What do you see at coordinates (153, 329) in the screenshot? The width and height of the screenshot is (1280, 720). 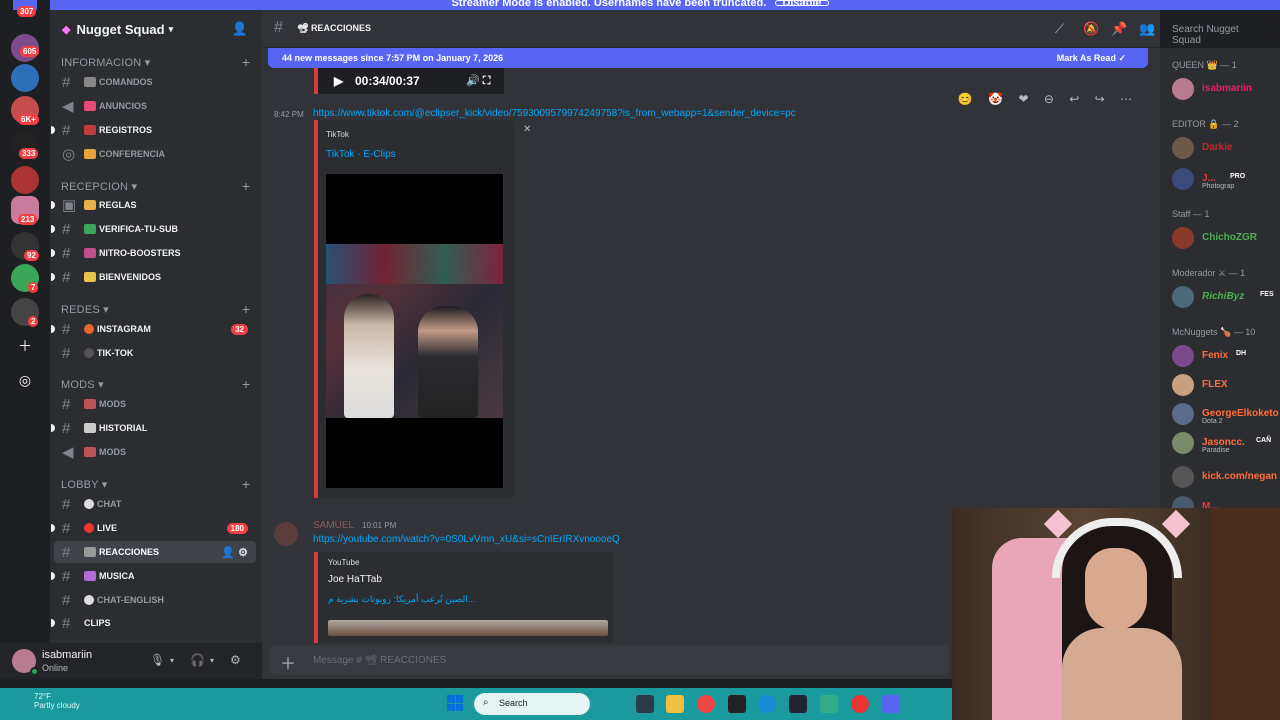 I see `channel-instagram: # INSTAGRAM 32` at bounding box center [153, 329].